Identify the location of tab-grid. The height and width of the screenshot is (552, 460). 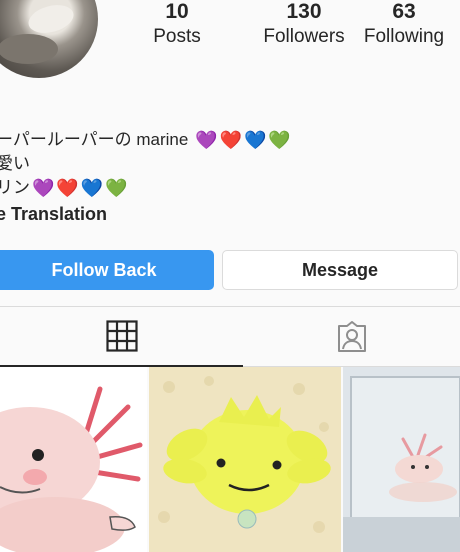
(121, 337).